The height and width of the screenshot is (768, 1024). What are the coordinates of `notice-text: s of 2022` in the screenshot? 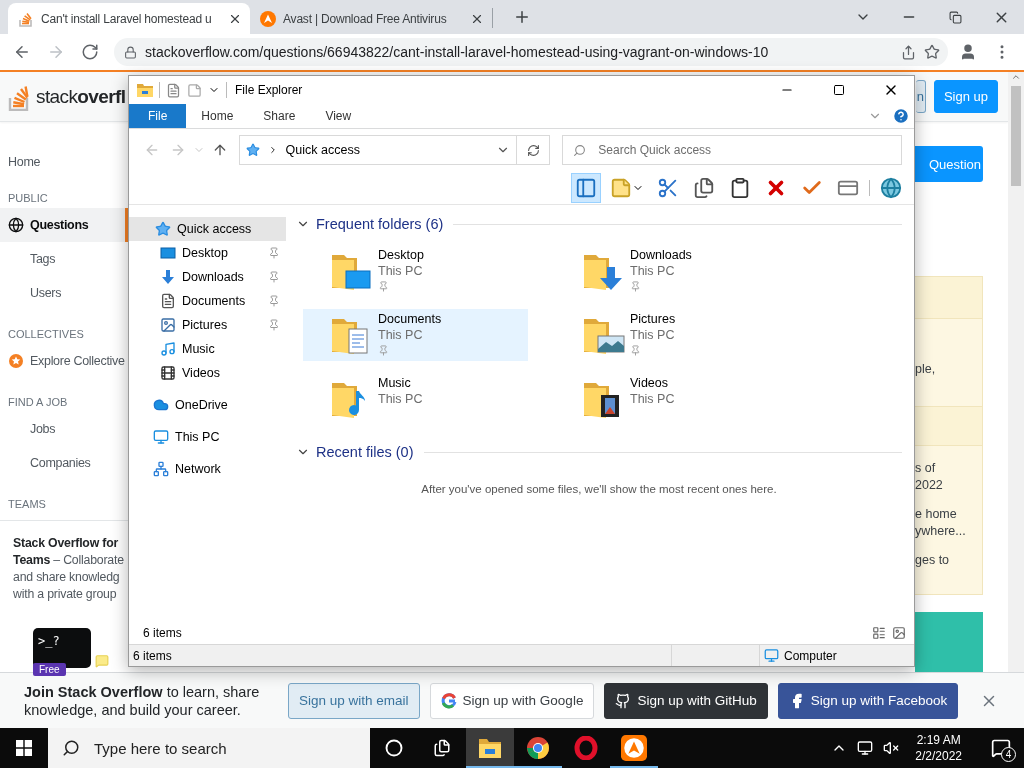 It's located at (929, 477).